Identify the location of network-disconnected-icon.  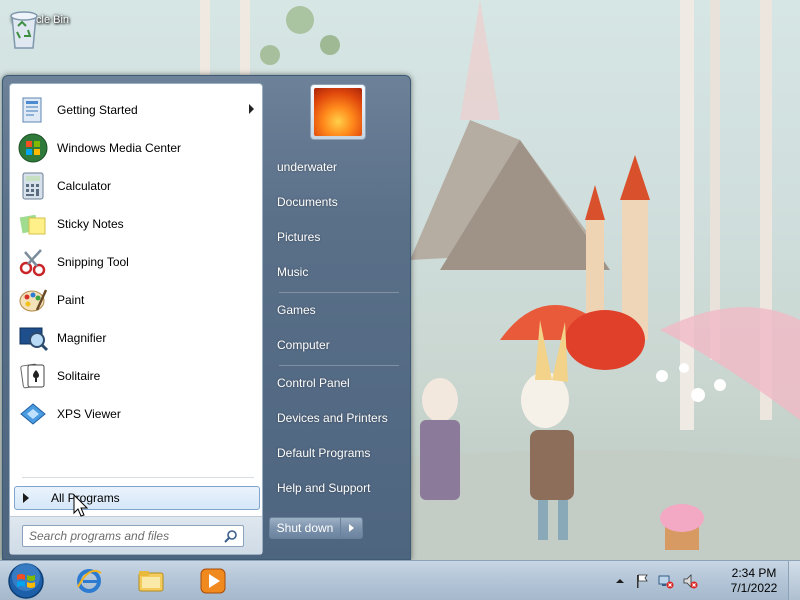
(666, 581).